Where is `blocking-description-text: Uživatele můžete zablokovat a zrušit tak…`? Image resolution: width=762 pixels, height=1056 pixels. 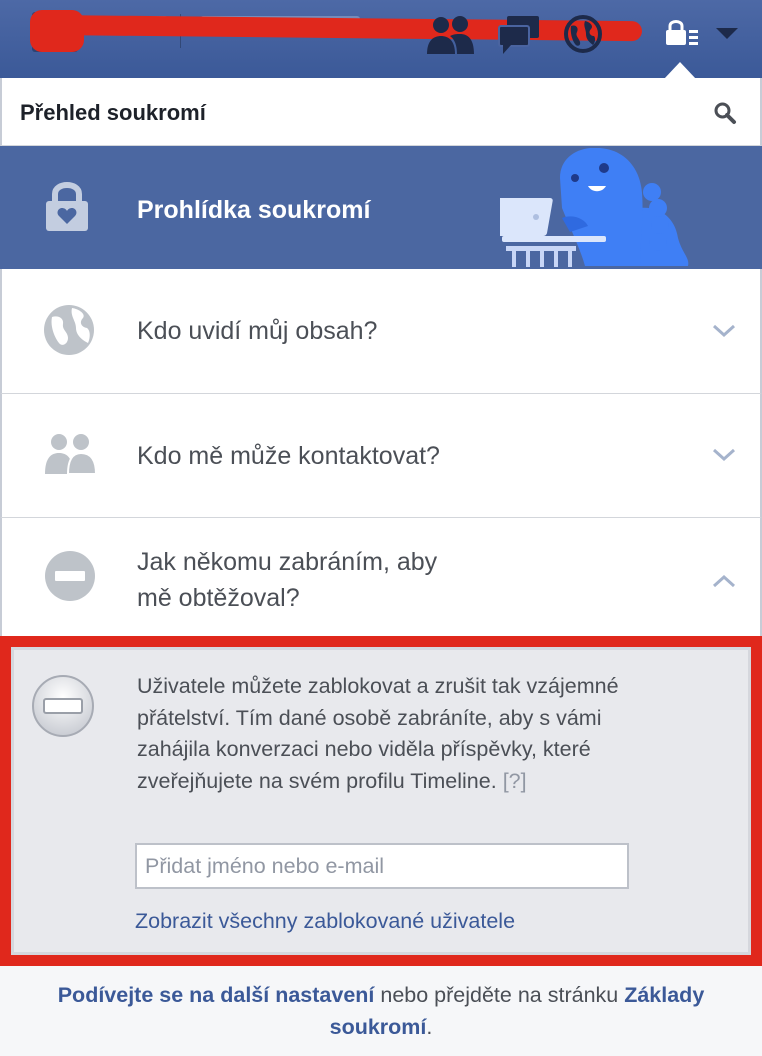 blocking-description-text: Uživatele můžete zablokovat a zrušit tak… is located at coordinates (378, 733).